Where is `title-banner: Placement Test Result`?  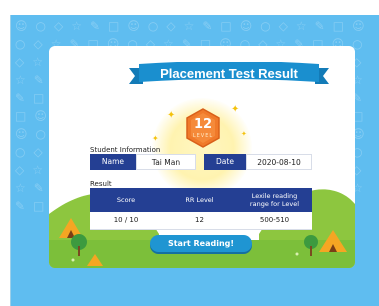 title-banner: Placement Test Result is located at coordinates (229, 74).